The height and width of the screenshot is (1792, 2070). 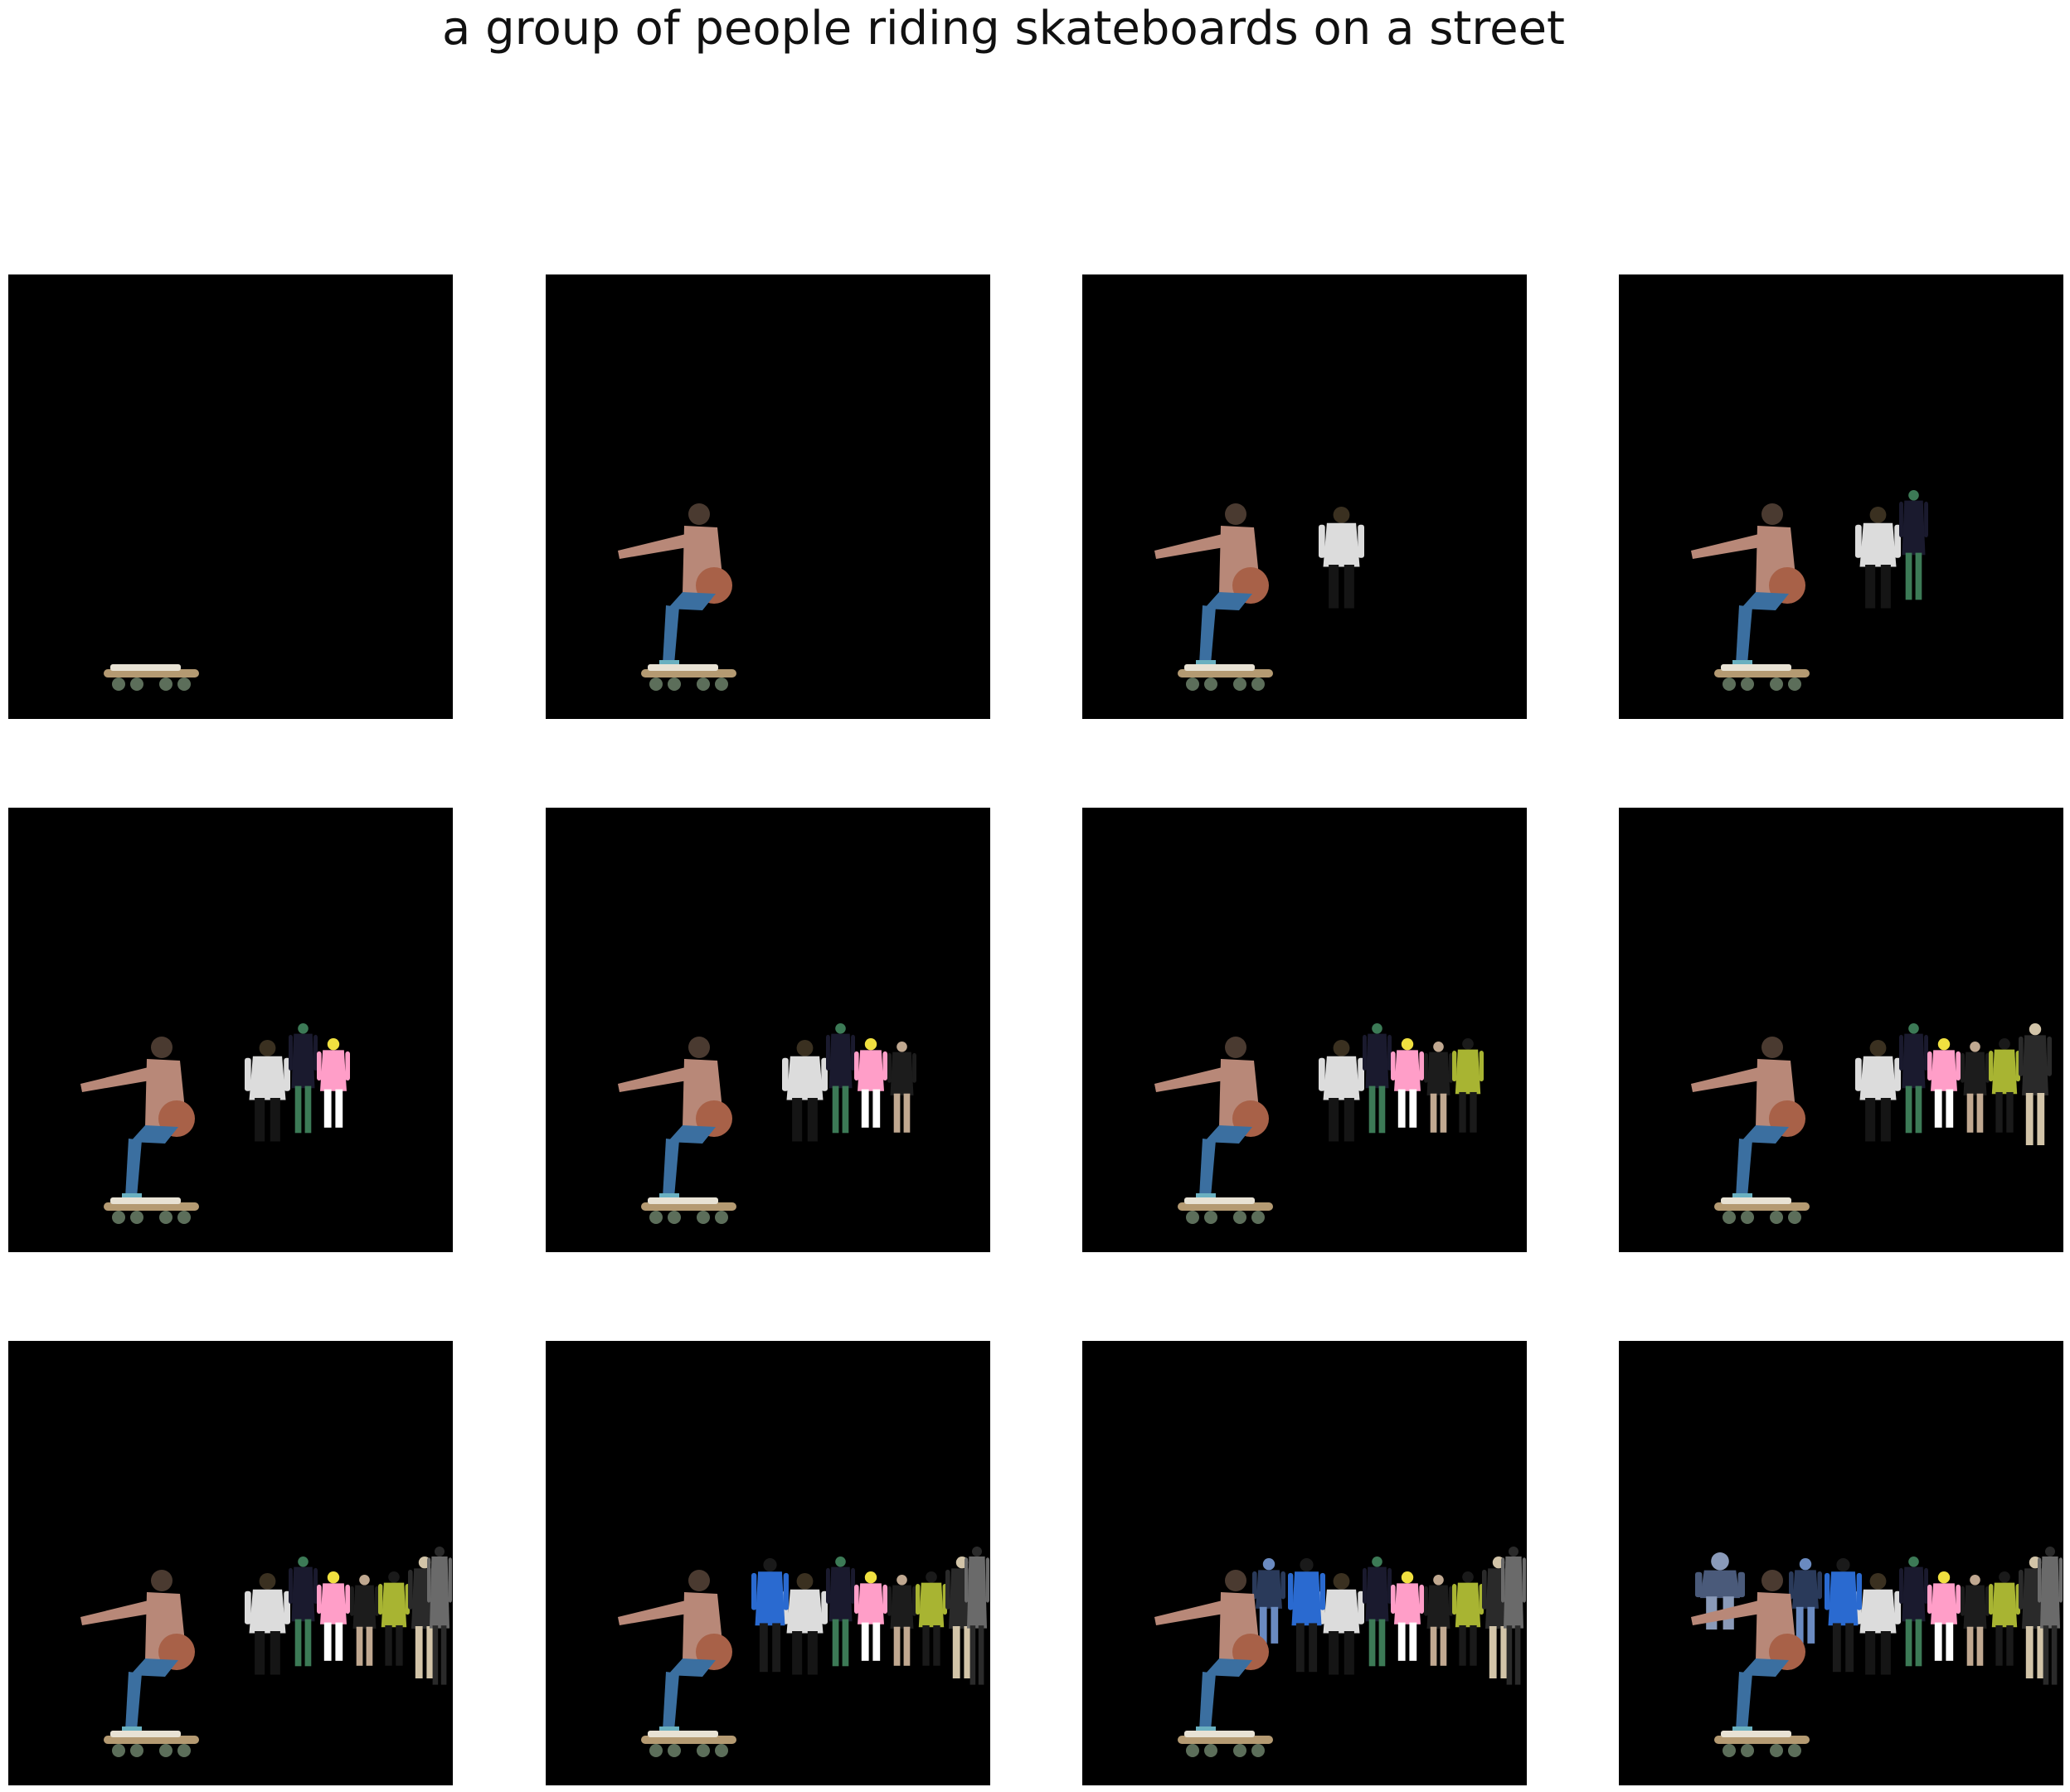 I want to click on person-beige-pants-cutout, so click(x=2036, y=1084).